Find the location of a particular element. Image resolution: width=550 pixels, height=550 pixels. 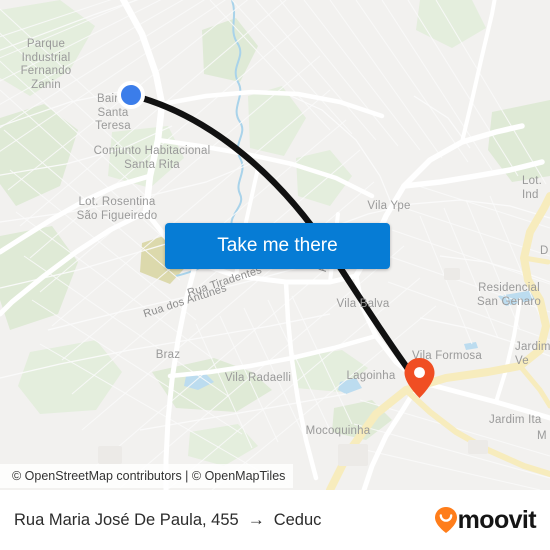

moovit-pin-icon is located at coordinates (445, 520).